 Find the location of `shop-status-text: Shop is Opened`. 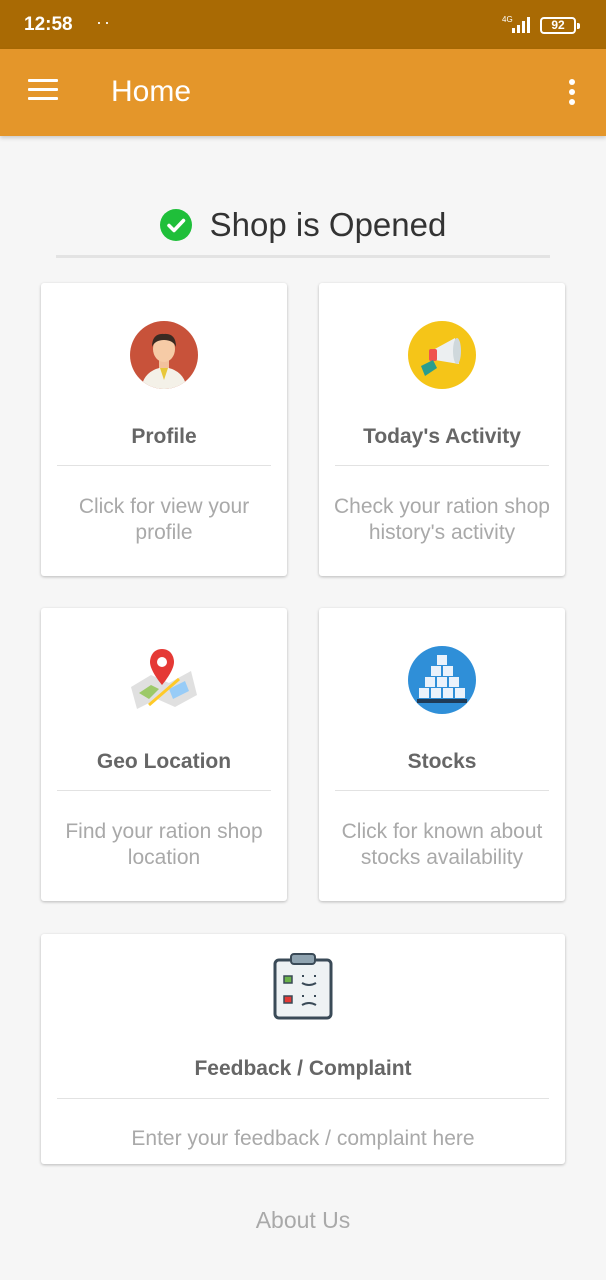

shop-status-text: Shop is Opened is located at coordinates (328, 224).